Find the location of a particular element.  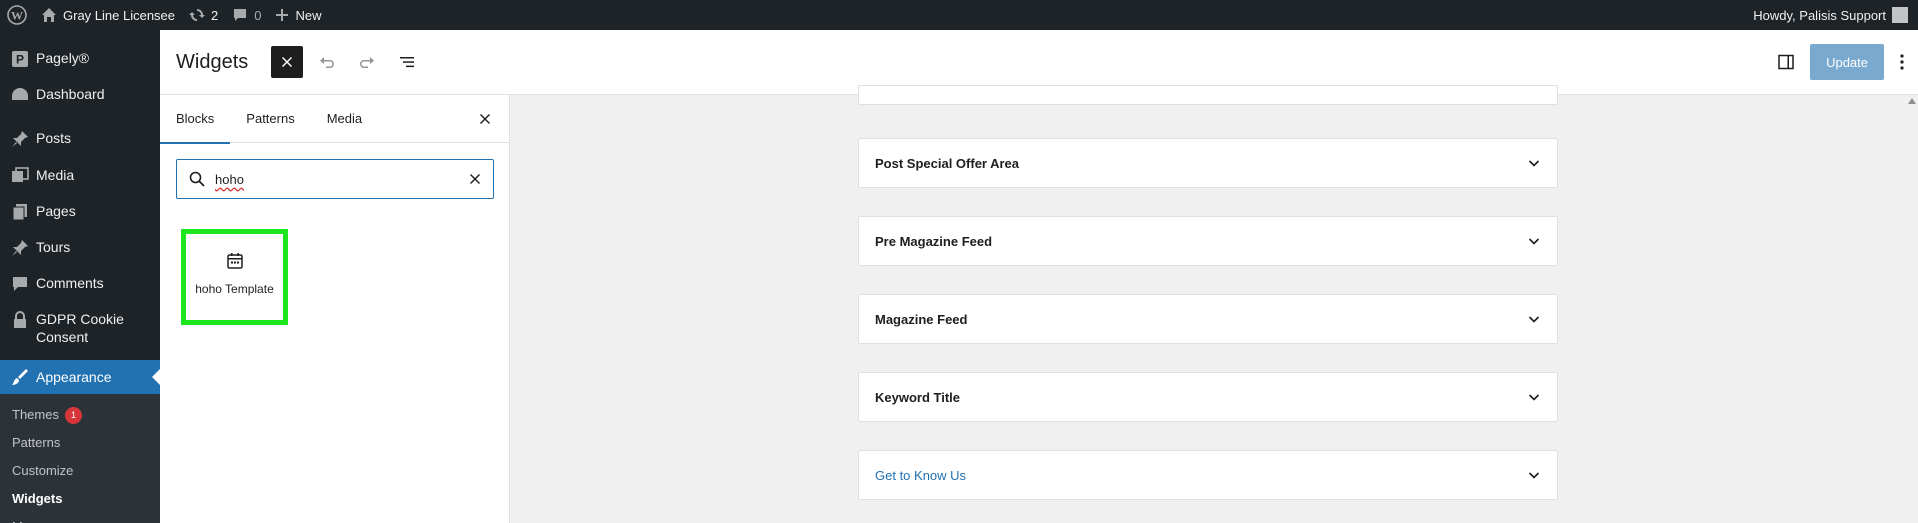

block-result-hoho-template: hoho Template is located at coordinates (234, 277).